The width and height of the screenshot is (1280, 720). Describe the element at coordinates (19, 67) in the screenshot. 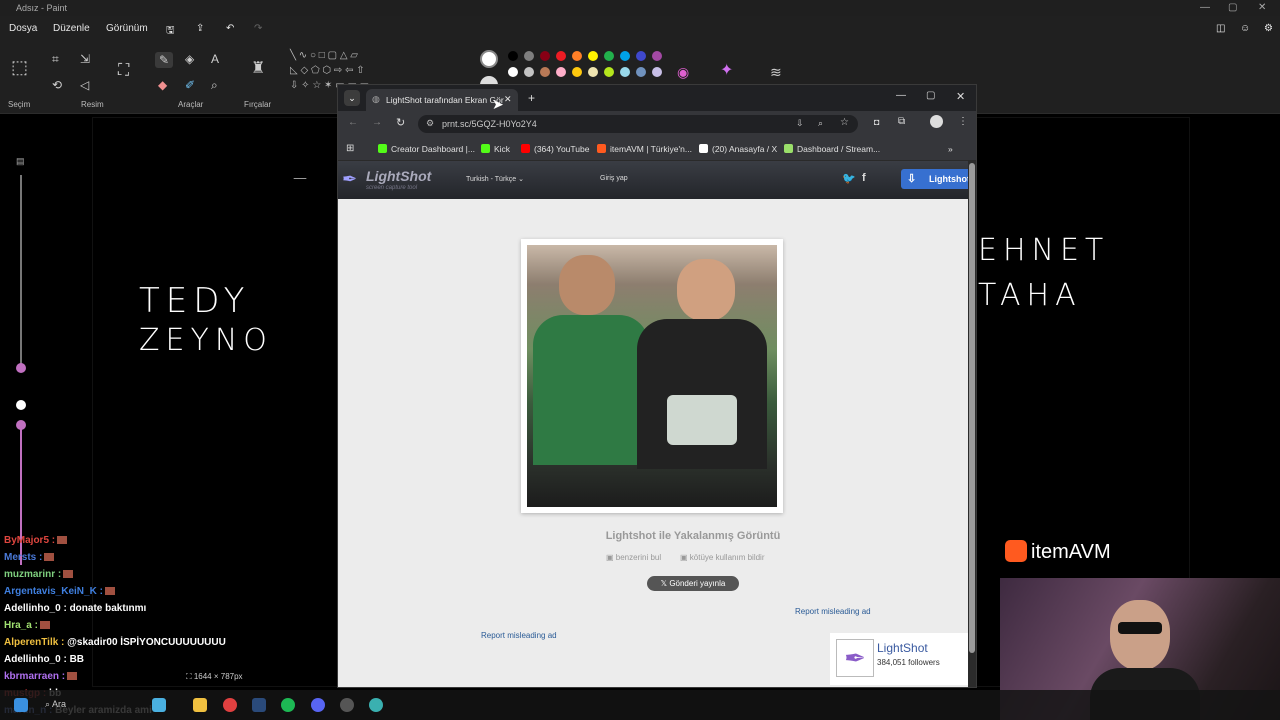

I see `selection-icon: ⬚` at that location.